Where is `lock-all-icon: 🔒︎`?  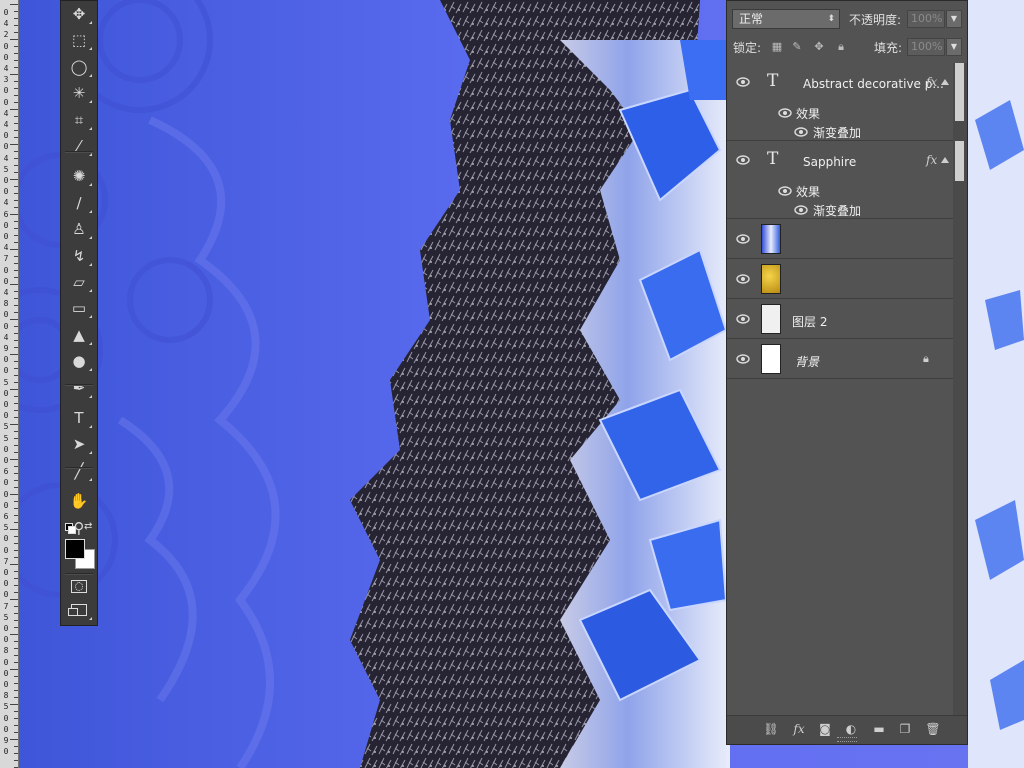
lock-all-icon: 🔒︎ is located at coordinates (841, 47).